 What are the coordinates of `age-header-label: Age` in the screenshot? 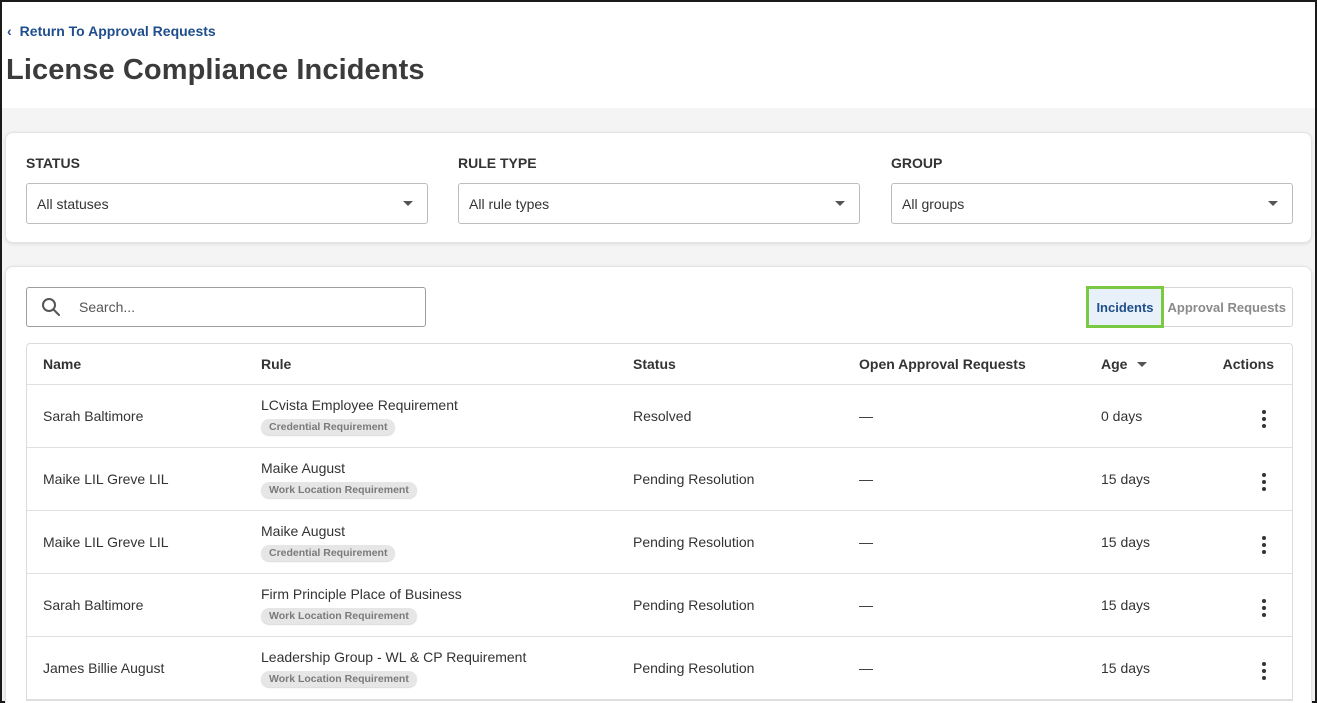 It's located at (1114, 364).